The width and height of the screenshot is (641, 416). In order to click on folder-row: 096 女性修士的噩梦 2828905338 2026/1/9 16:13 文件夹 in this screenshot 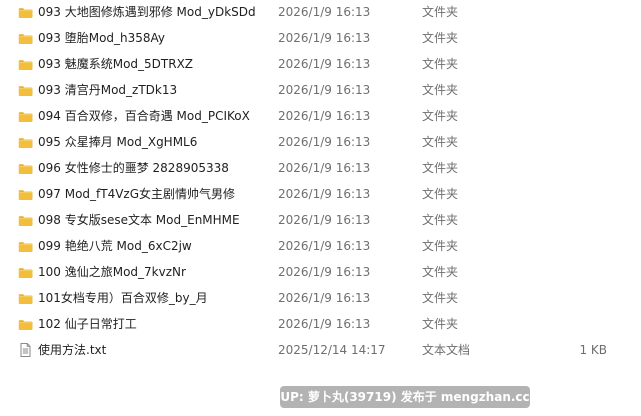, I will do `click(320, 169)`.